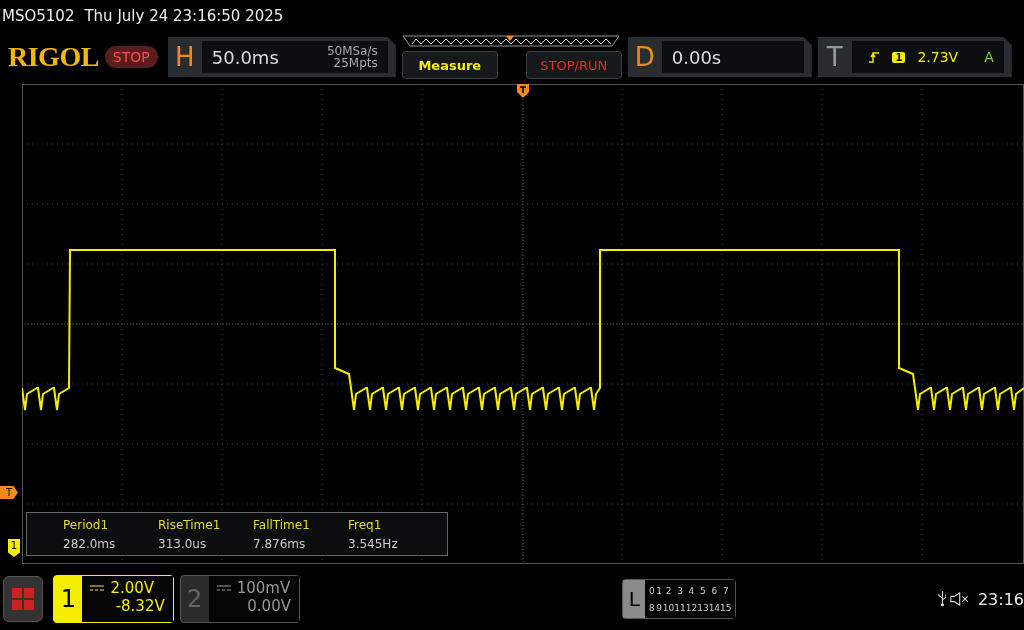 The height and width of the screenshot is (630, 1024). What do you see at coordinates (373, 543) in the screenshot?
I see `measurement-value: 3.545Hz` at bounding box center [373, 543].